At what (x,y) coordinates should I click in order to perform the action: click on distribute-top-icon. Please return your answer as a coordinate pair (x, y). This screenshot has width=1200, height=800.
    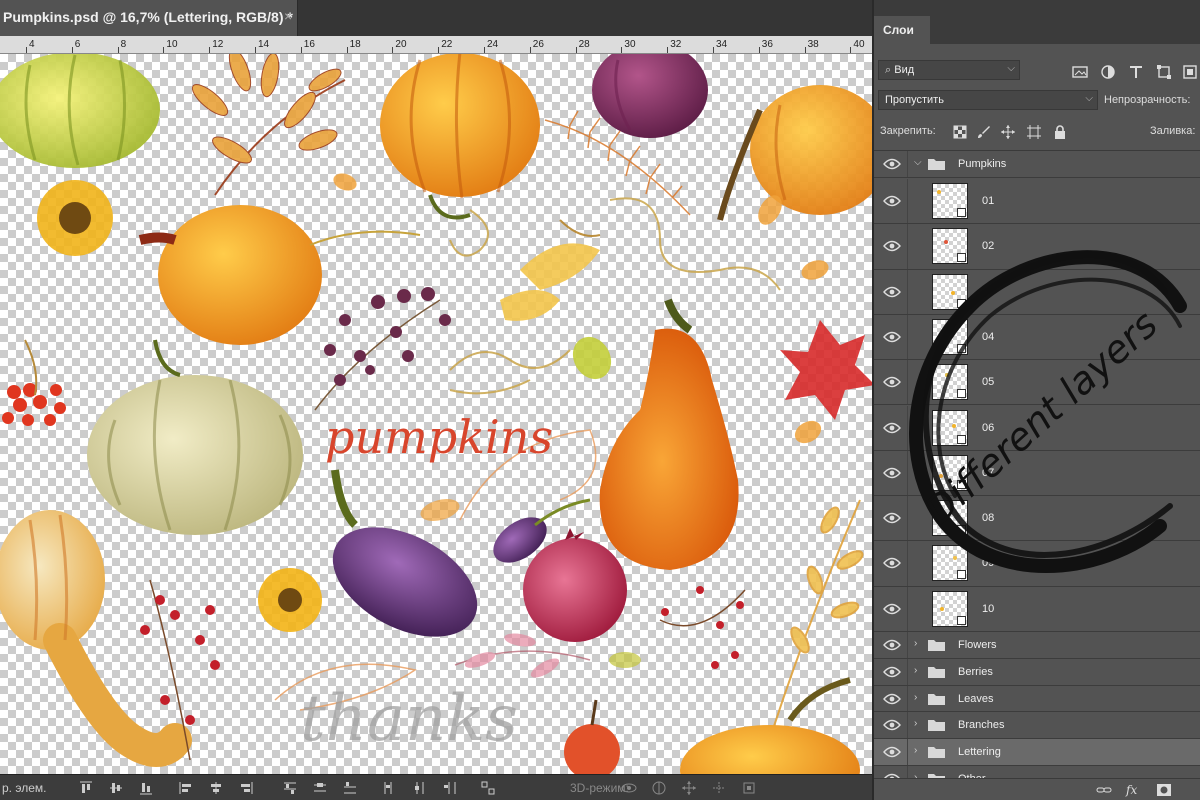
    Looking at the image, I should click on (290, 788).